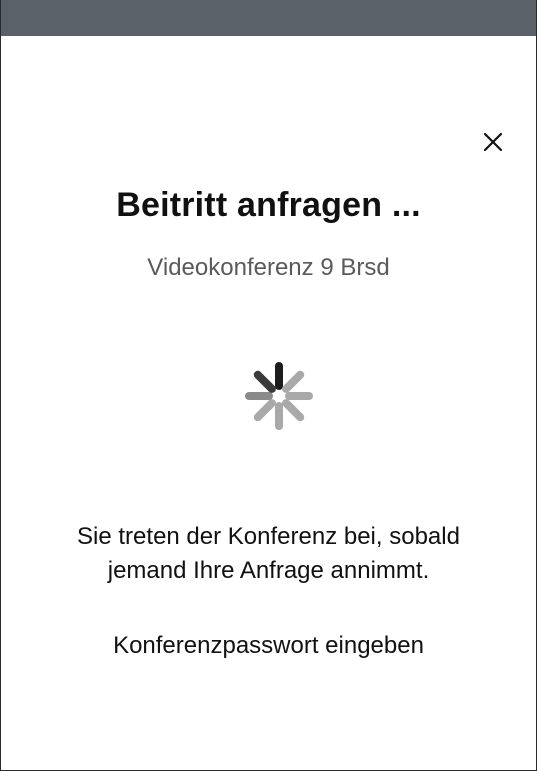 This screenshot has height=771, width=537. Describe the element at coordinates (268, 536) in the screenshot. I see `message-line-1: Sie treten der Konferenz bei, sobald` at that location.